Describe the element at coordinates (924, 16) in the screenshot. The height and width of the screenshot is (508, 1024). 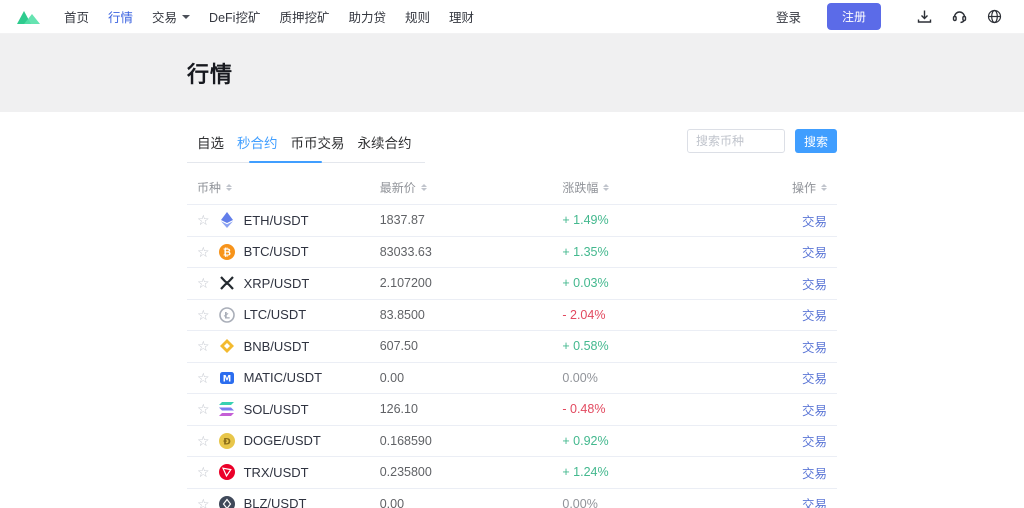
I see `download-app-icon` at that location.